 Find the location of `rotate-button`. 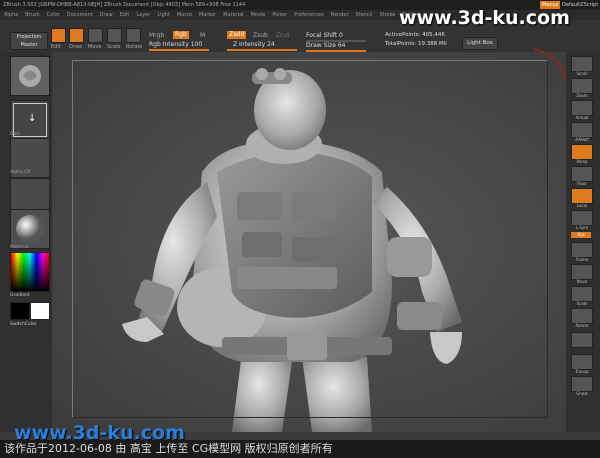

rotate-button is located at coordinates (133, 35).